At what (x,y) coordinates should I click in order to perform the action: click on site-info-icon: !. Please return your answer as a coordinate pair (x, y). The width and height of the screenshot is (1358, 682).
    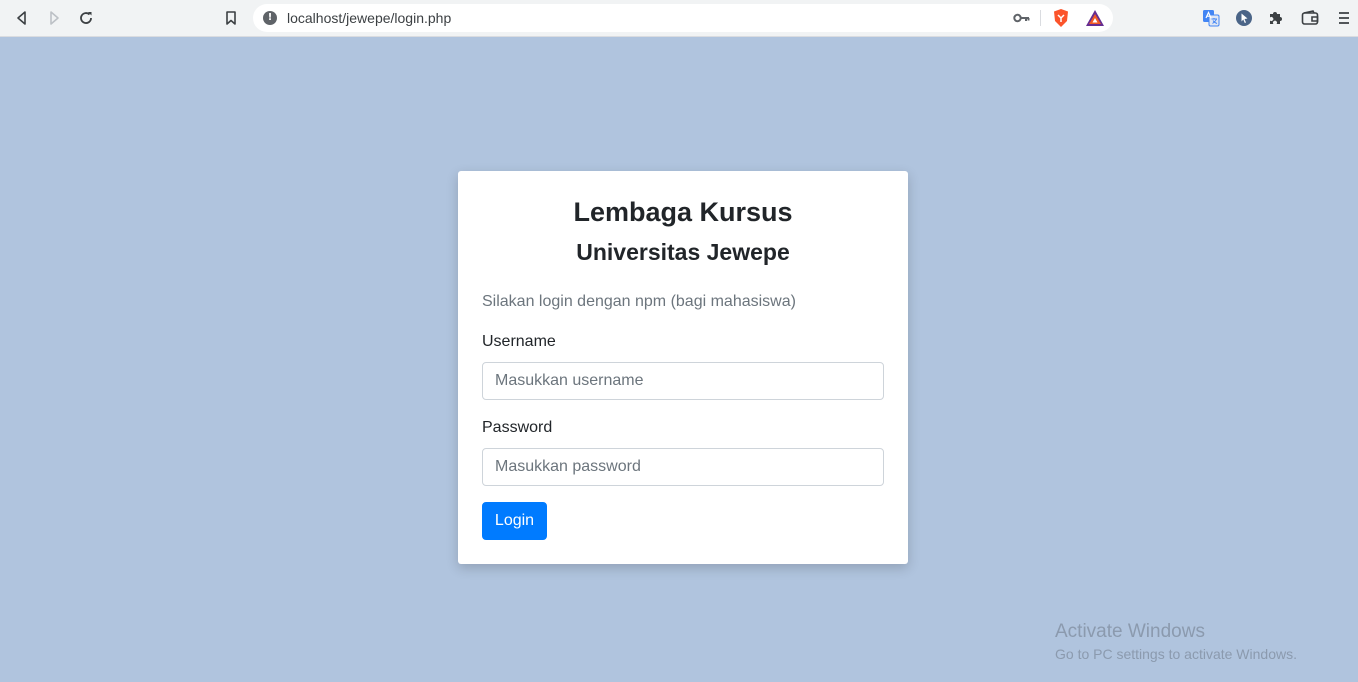
    Looking at the image, I should click on (270, 18).